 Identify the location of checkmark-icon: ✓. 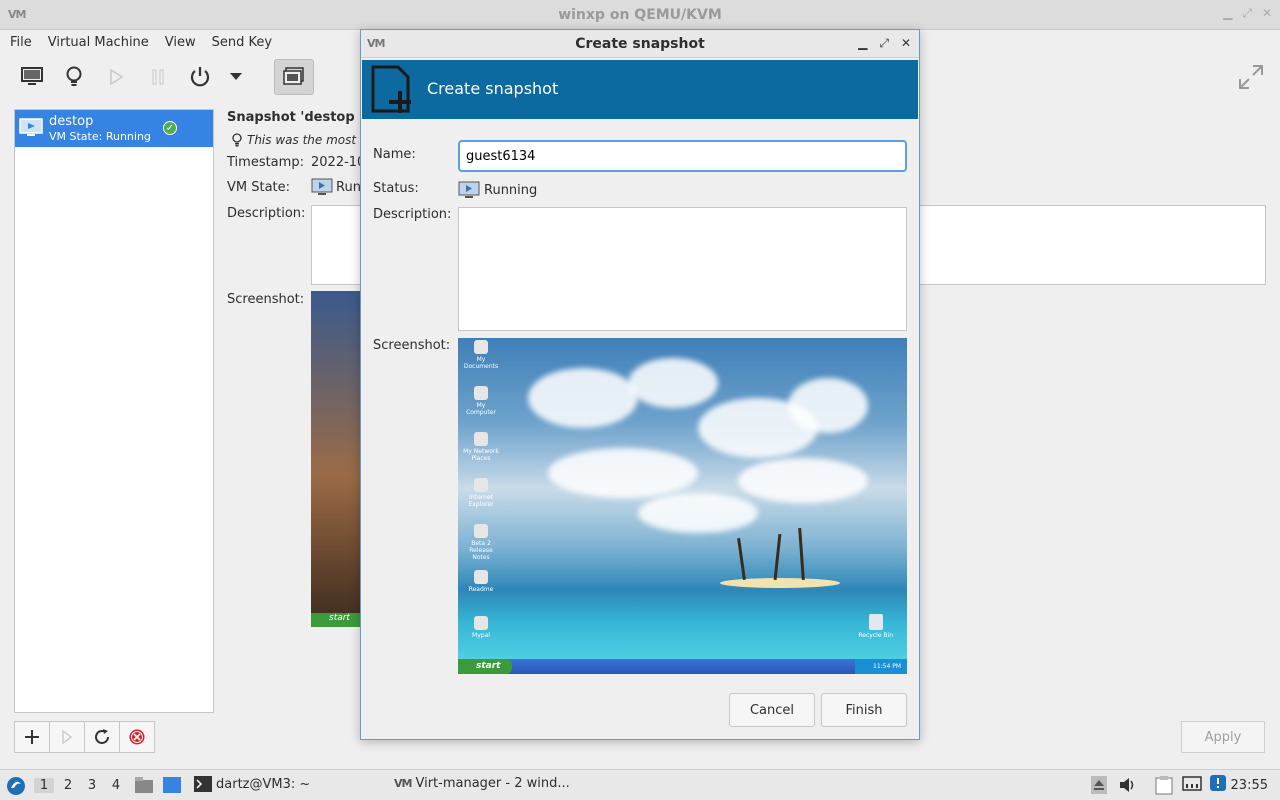
(170, 128).